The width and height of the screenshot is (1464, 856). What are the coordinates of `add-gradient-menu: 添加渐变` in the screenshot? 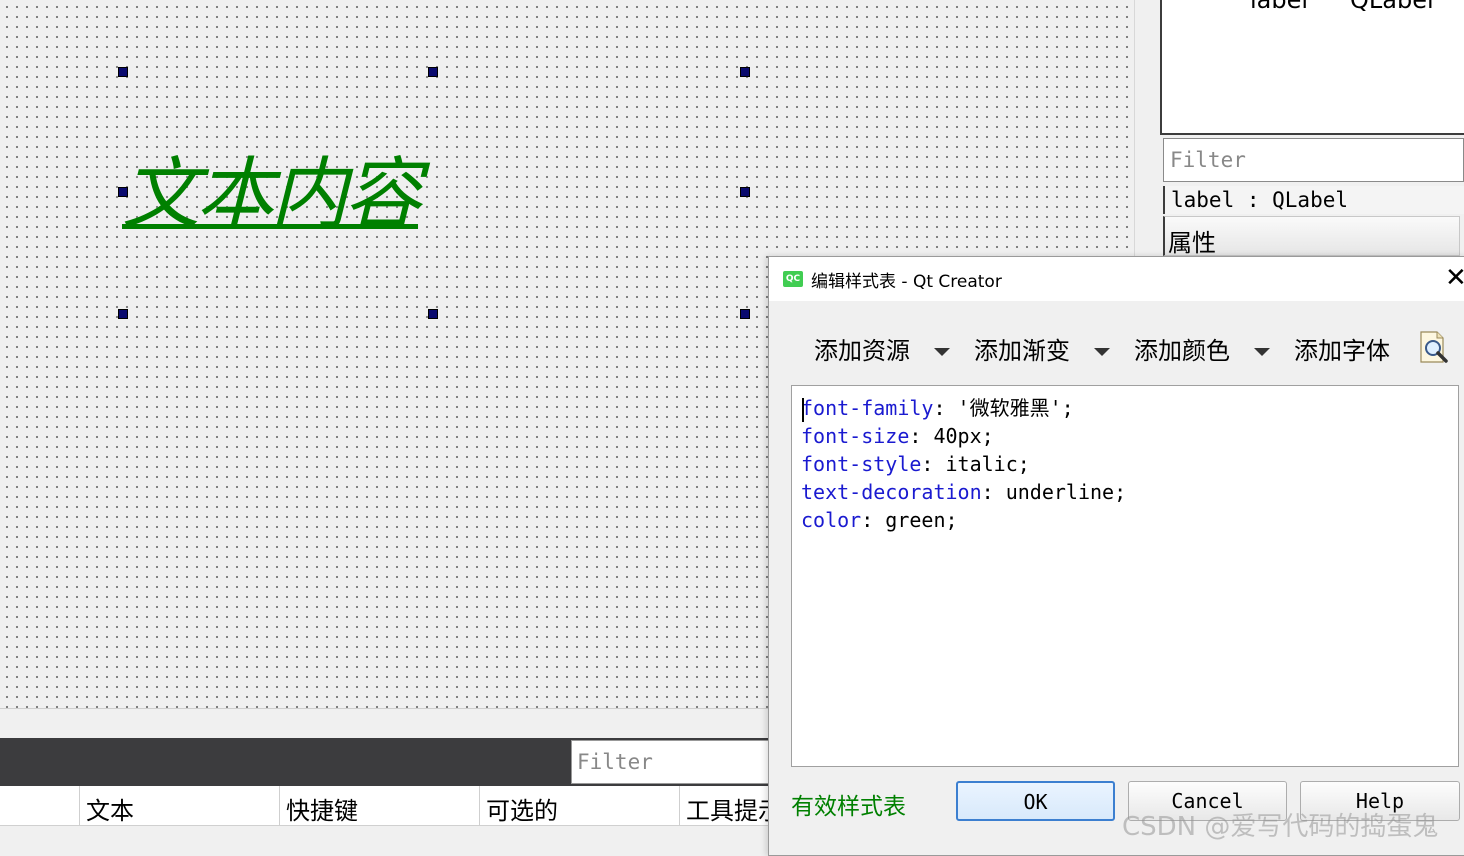 It's located at (1042, 348).